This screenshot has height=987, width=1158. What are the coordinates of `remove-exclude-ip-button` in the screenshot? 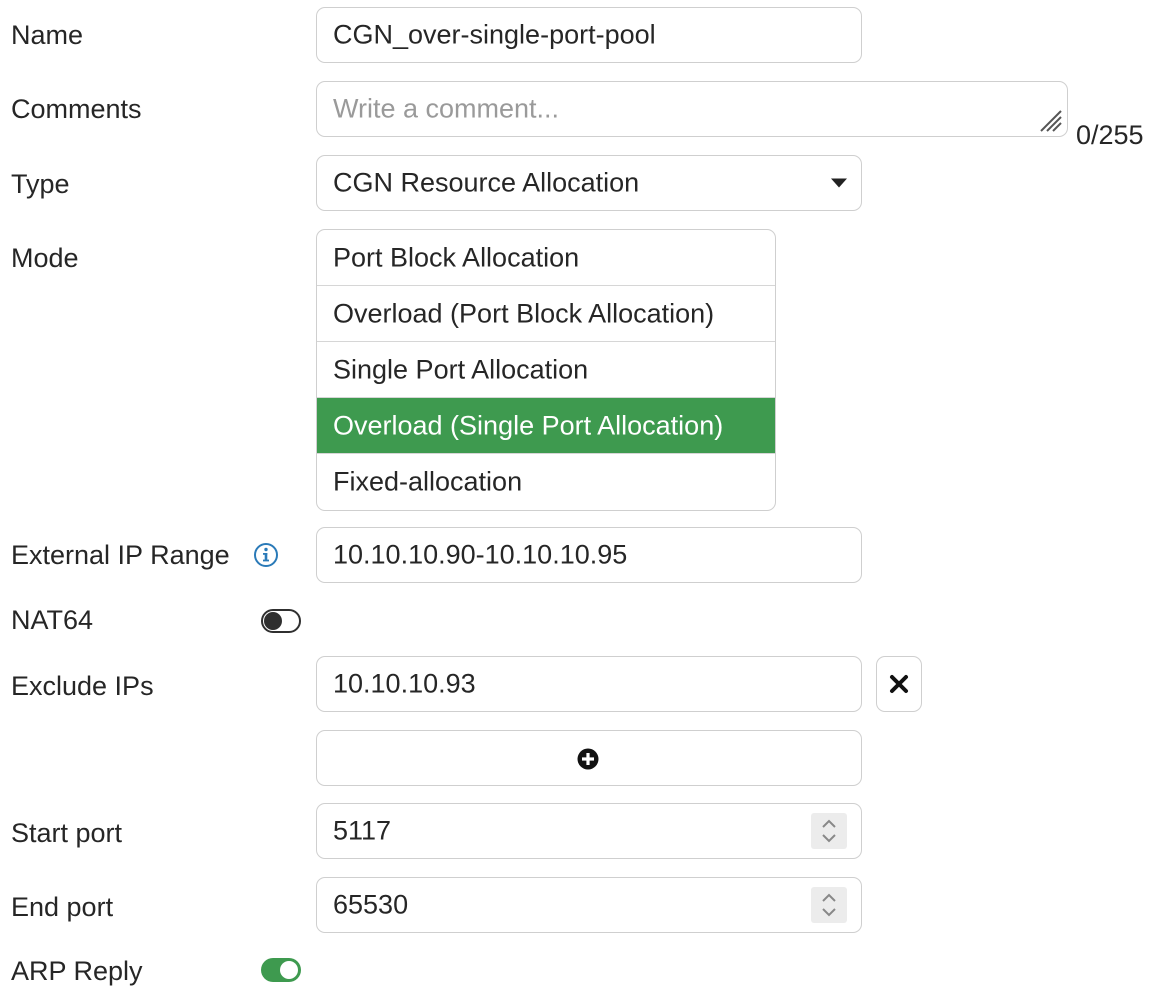 It's located at (899, 684).